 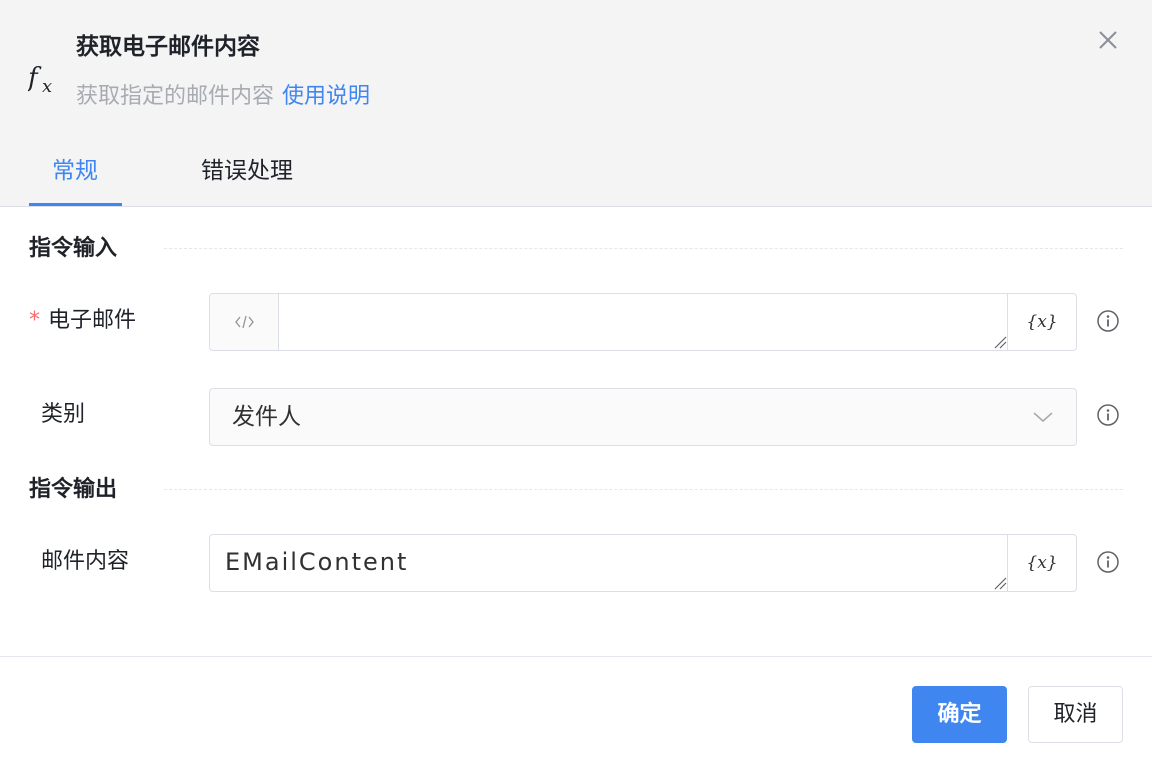 I want to click on dialog-description: 获取指定的邮件内容 使用说明, so click(x=223, y=97).